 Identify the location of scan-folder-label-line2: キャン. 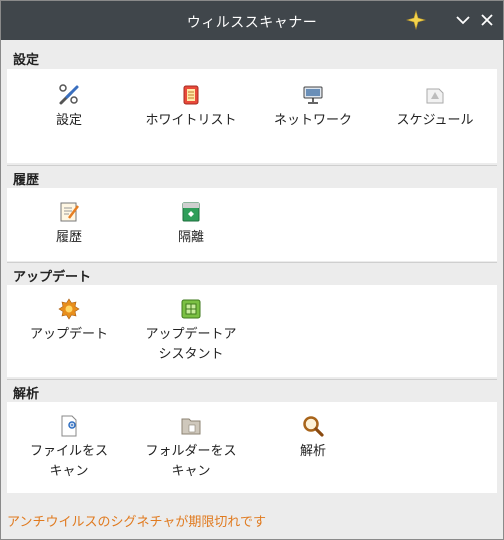
(191, 471).